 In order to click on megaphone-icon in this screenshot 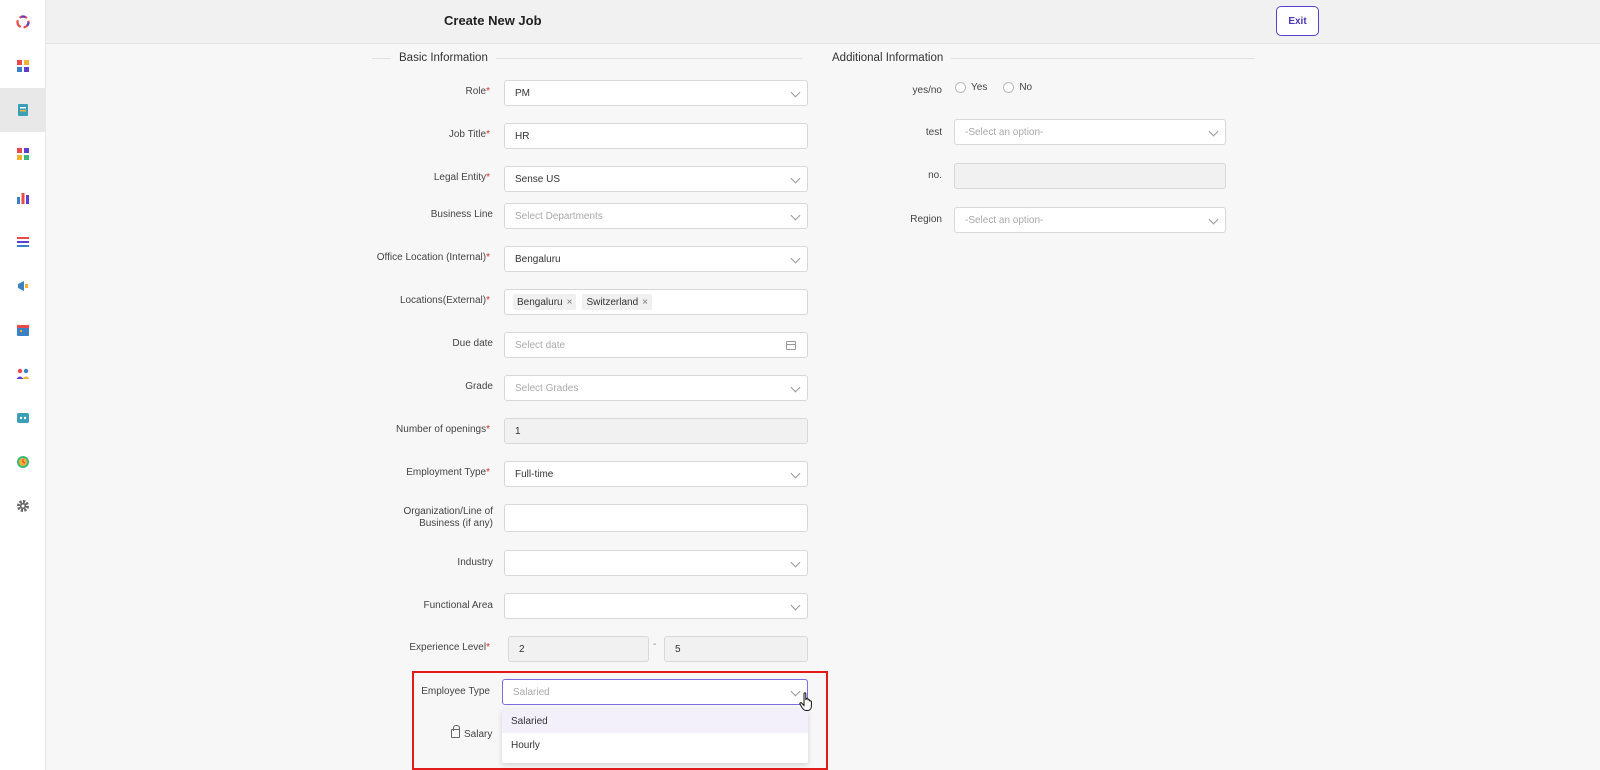, I will do `click(23, 286)`.